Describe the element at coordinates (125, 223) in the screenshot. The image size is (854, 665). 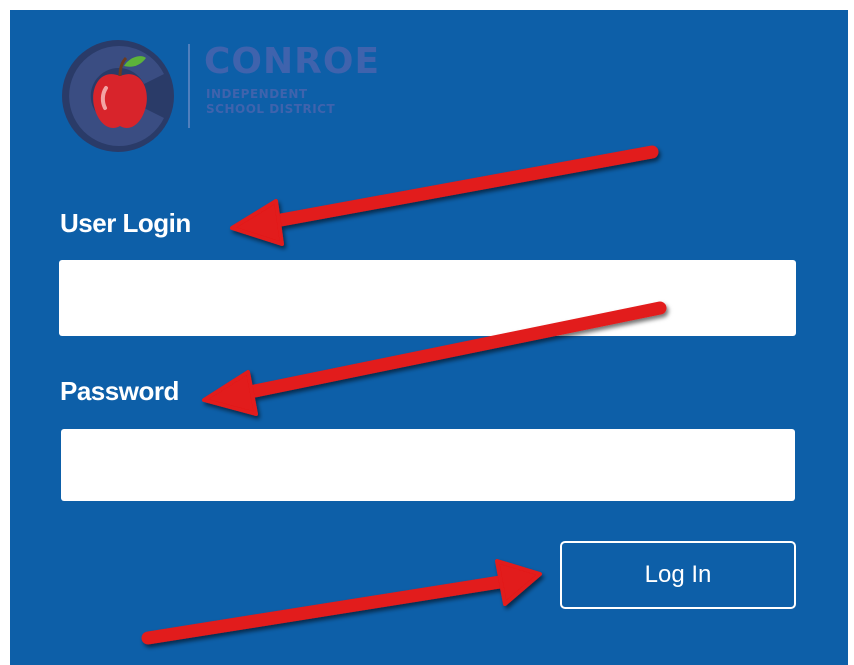
I see `user-login-label: User Login` at that location.